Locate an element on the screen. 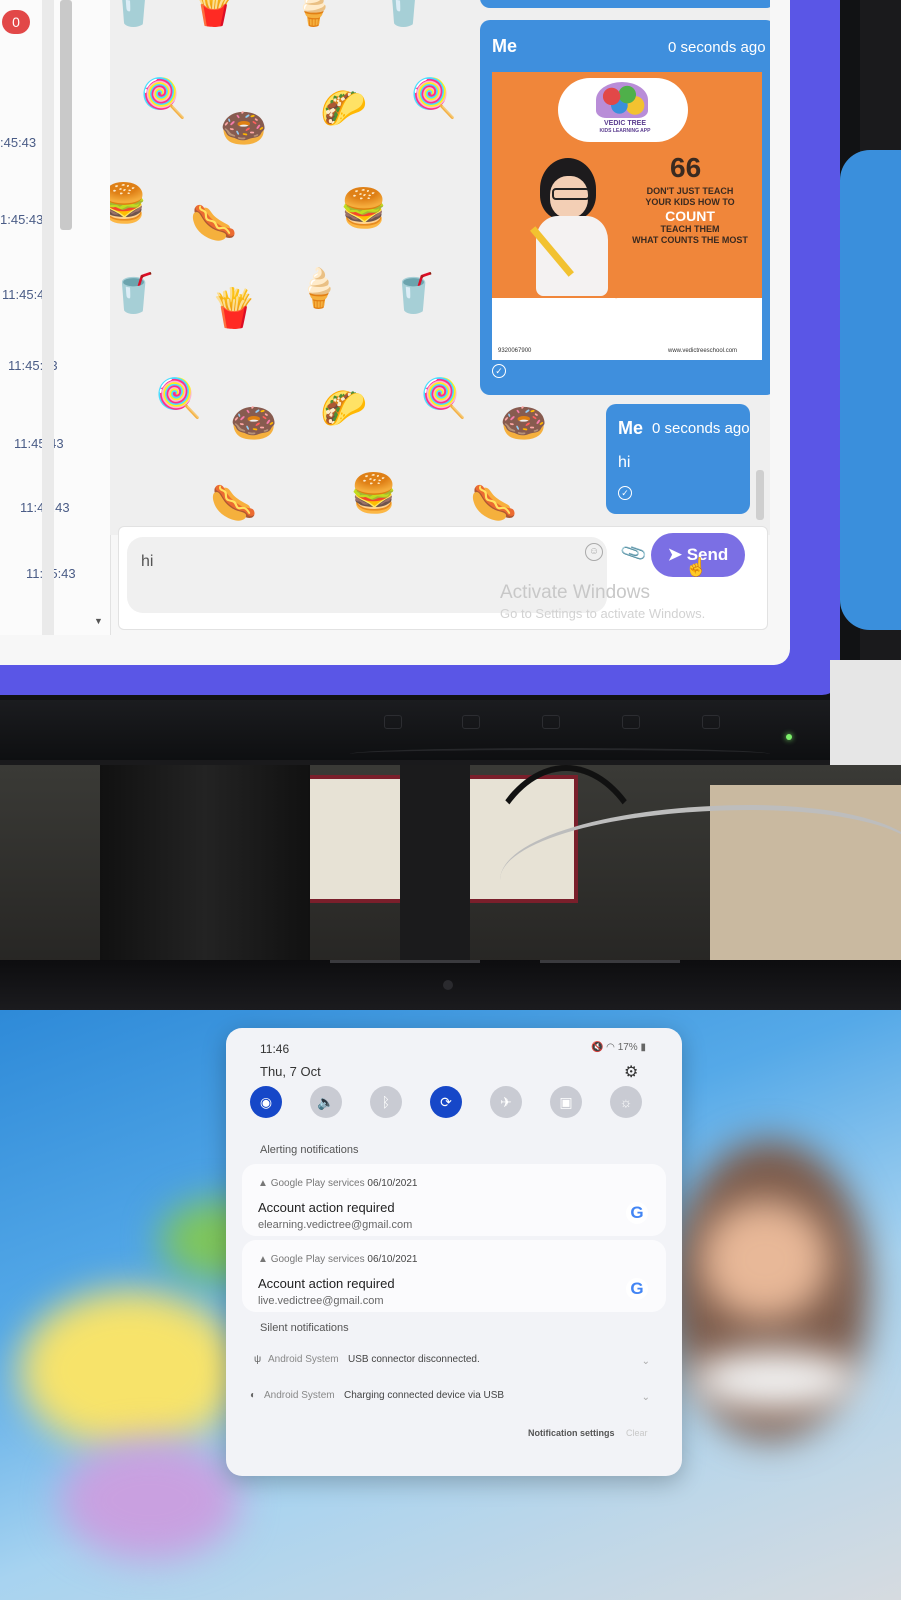  silent-notification-text: USB connector disconnected. is located at coordinates (414, 1359).